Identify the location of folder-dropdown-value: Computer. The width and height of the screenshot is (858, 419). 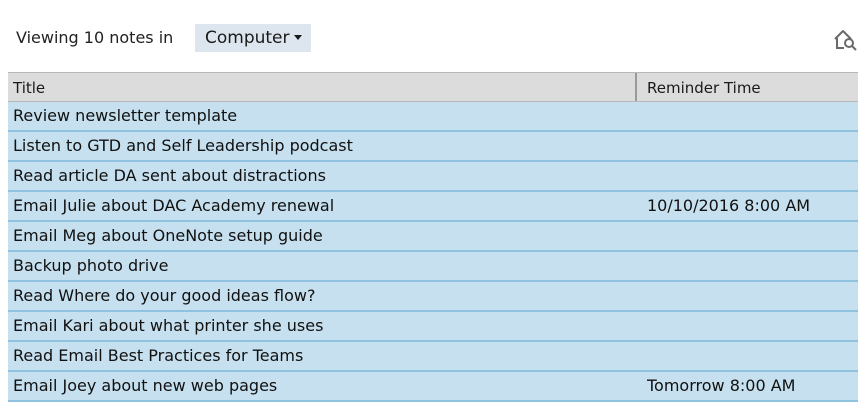
(247, 38).